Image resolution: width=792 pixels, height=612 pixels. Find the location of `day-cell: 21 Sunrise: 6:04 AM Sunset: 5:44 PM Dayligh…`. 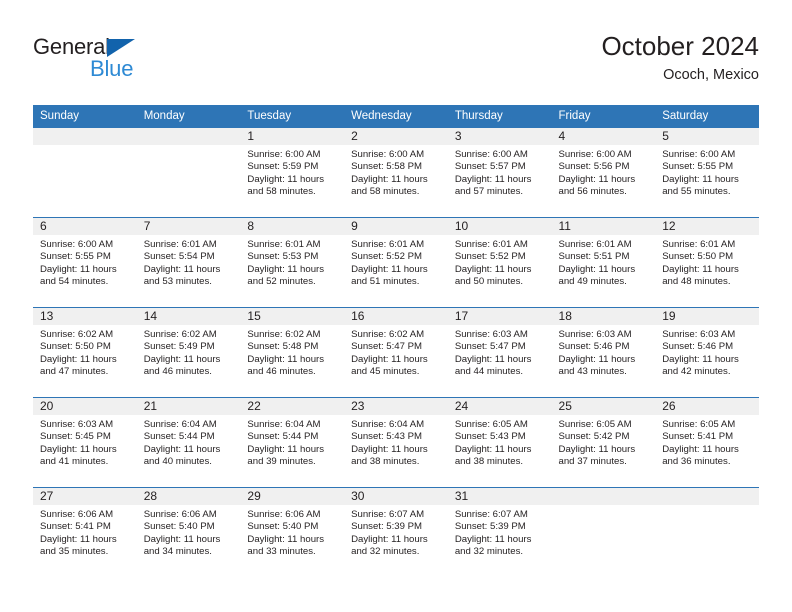

day-cell: 21 Sunrise: 6:04 AM Sunset: 5:44 PM Dayligh… is located at coordinates (188, 442).